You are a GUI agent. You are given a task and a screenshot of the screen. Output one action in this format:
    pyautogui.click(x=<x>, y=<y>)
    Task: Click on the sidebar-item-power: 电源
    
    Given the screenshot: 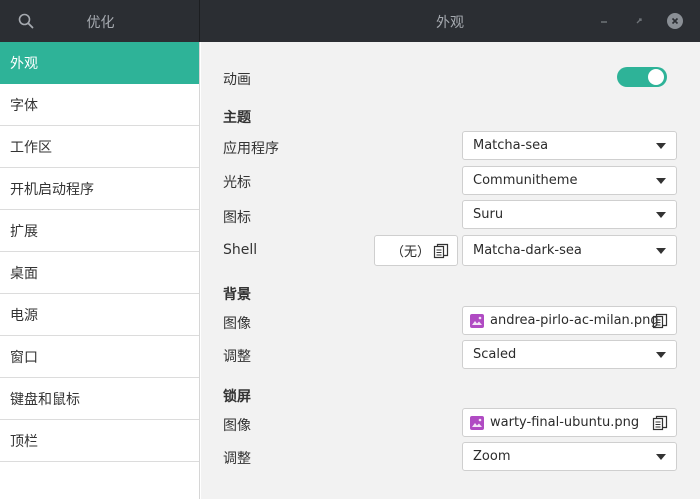 What is the action you would take?
    pyautogui.click(x=99, y=315)
    